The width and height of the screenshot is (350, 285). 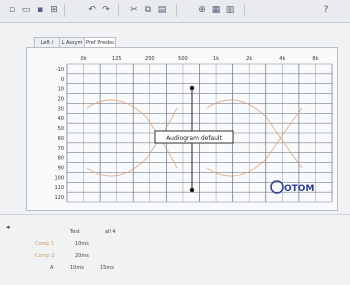 What do you see at coordinates (26, 10) in the screenshot?
I see `open-icon: ▭` at bounding box center [26, 10].